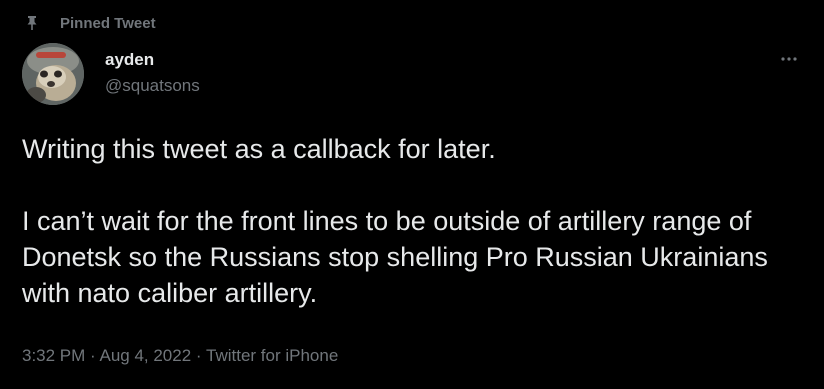  Describe the element at coordinates (53, 355) in the screenshot. I see `tweet-time: 3:32 PM` at that location.